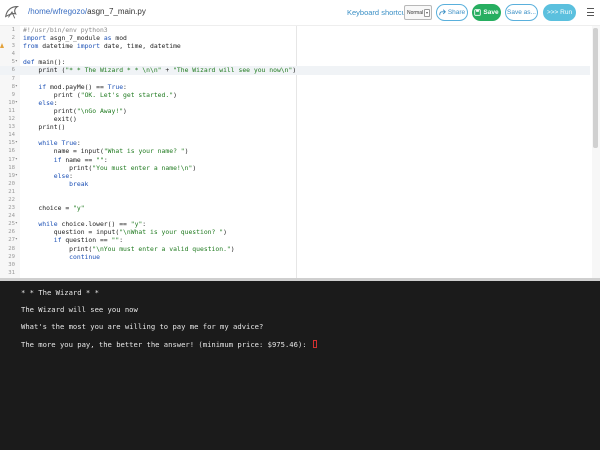  Describe the element at coordinates (295, 30) in the screenshot. I see `code-line: 1 #!/usr/bin/env python3` at that location.